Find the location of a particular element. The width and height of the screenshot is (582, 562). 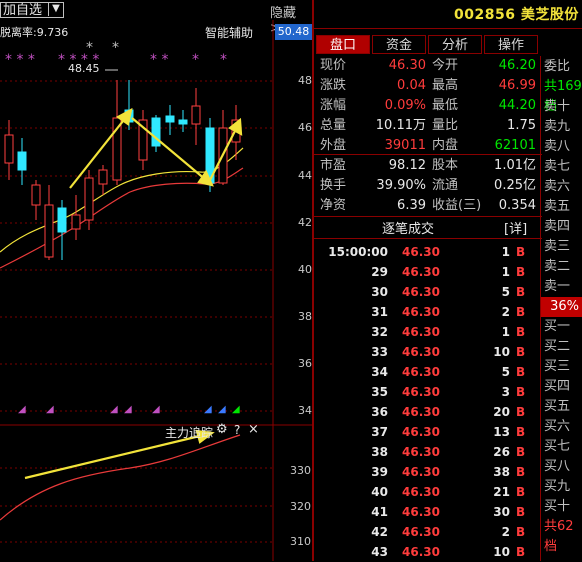

fundamentals-row: 市盈 98.12 股本 1.01亿 is located at coordinates (431, 166).